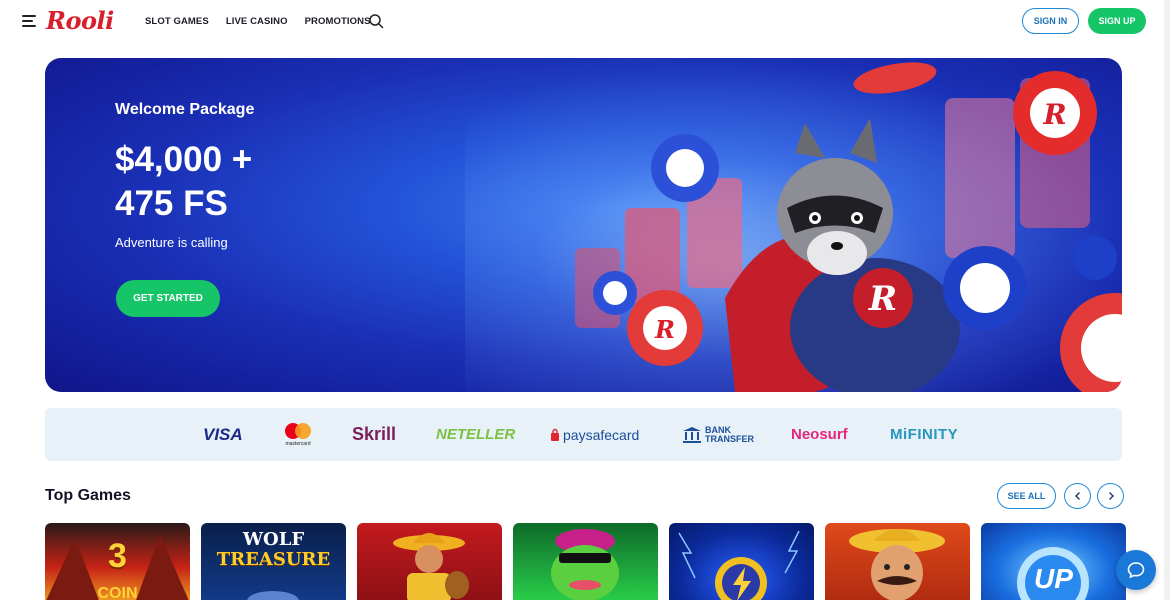  I want to click on game-tile-lightning, so click(741, 561).